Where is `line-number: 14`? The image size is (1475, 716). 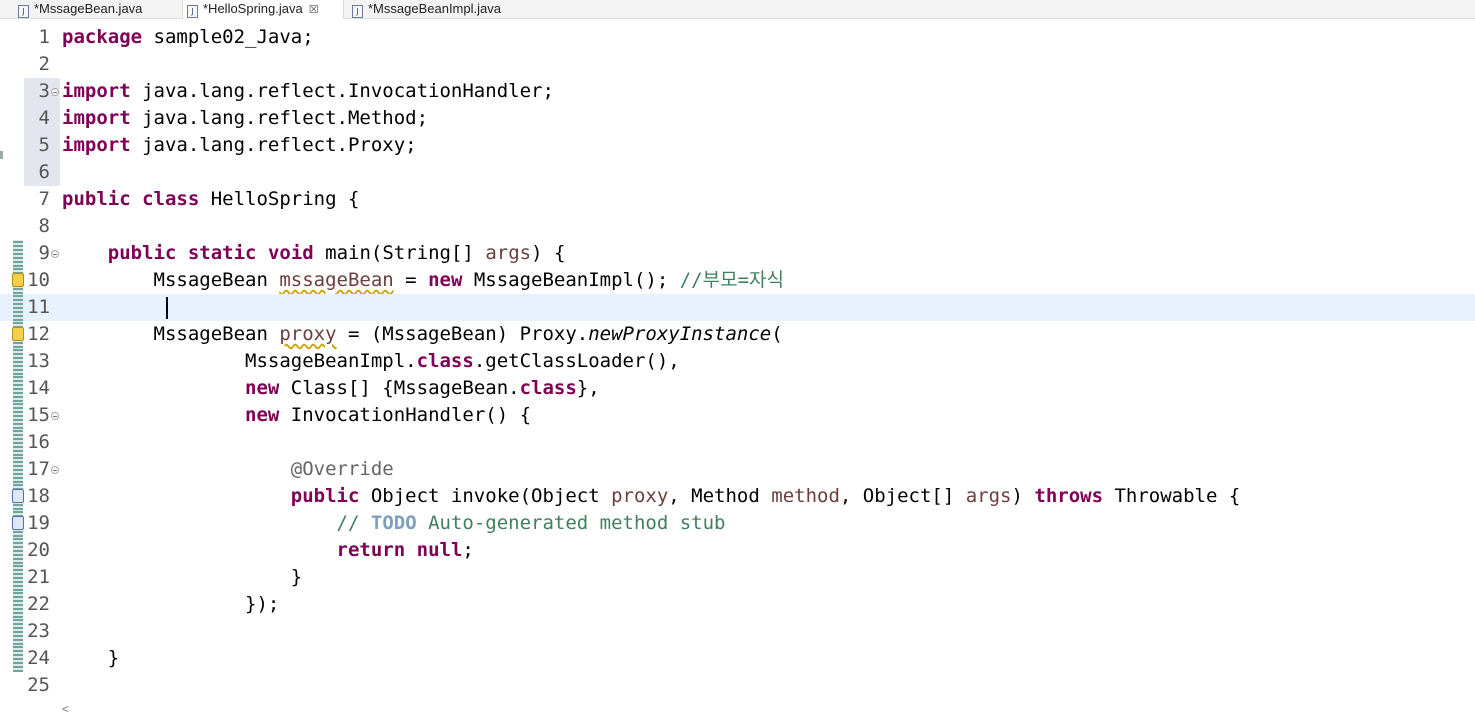 line-number: 14 is located at coordinates (38, 388).